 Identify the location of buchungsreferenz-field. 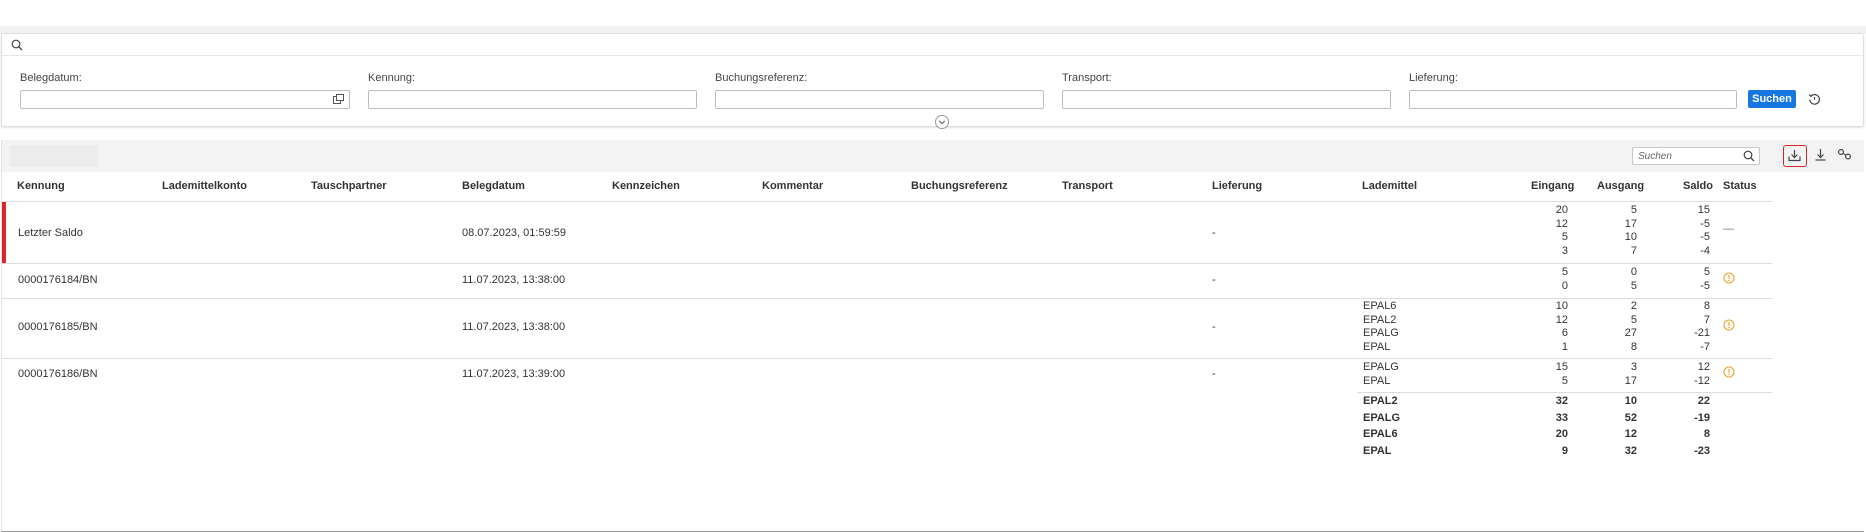
(879, 99).